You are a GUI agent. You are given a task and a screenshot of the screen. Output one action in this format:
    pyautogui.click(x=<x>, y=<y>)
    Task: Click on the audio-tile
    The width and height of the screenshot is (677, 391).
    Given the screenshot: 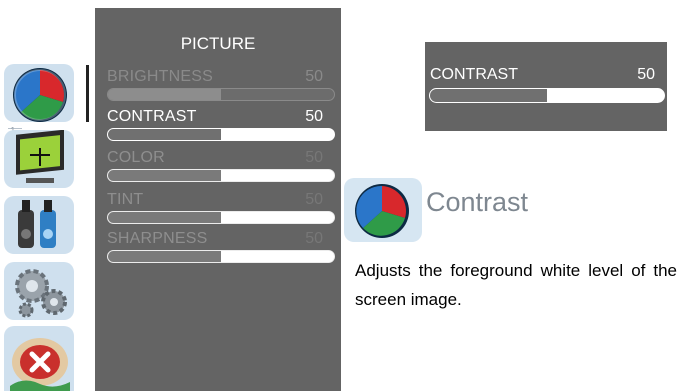 What is the action you would take?
    pyautogui.click(x=39, y=225)
    